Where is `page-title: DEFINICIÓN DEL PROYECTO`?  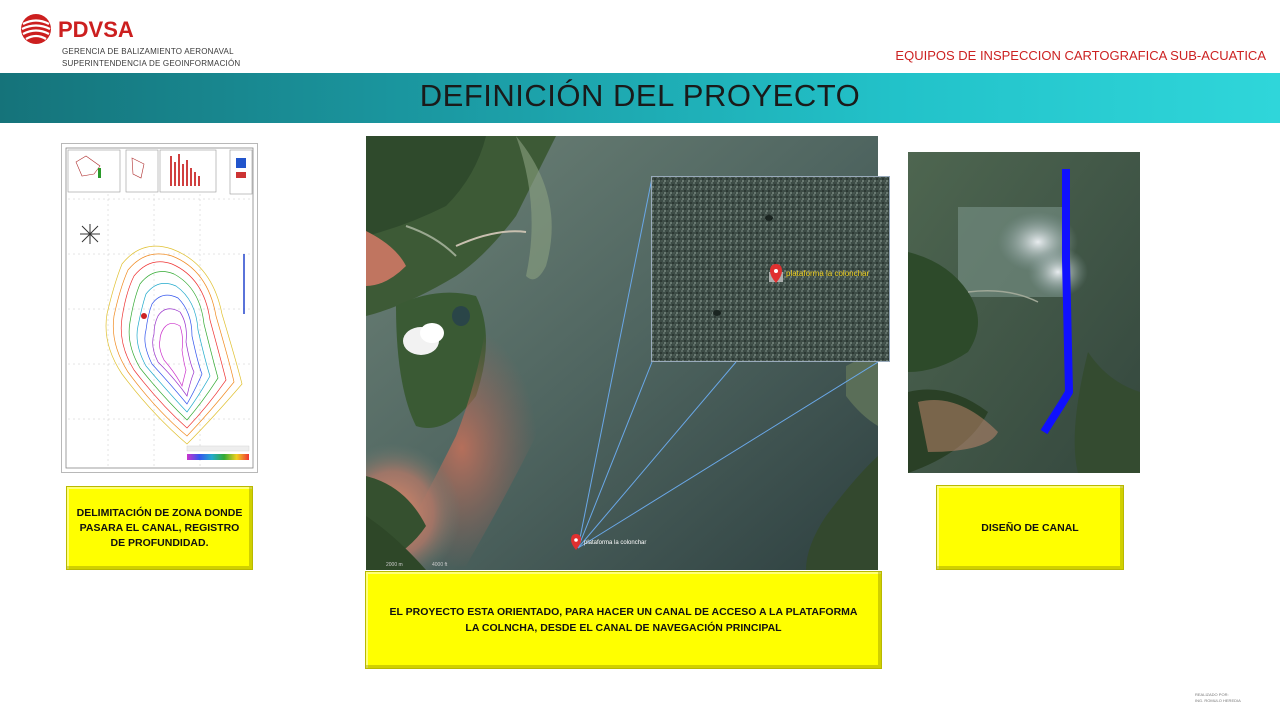
page-title: DEFINICIÓN DEL PROYECTO is located at coordinates (640, 95).